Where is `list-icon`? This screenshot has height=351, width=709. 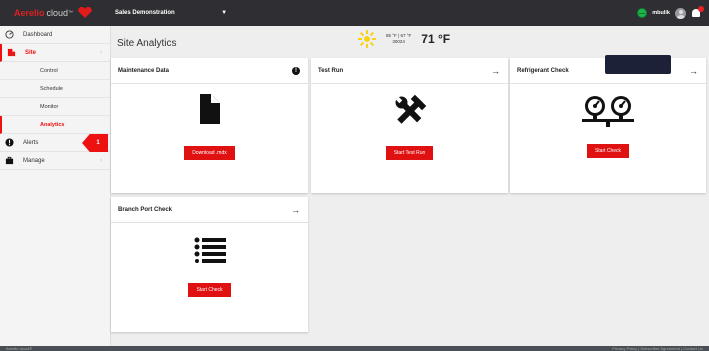
list-icon is located at coordinates (210, 250).